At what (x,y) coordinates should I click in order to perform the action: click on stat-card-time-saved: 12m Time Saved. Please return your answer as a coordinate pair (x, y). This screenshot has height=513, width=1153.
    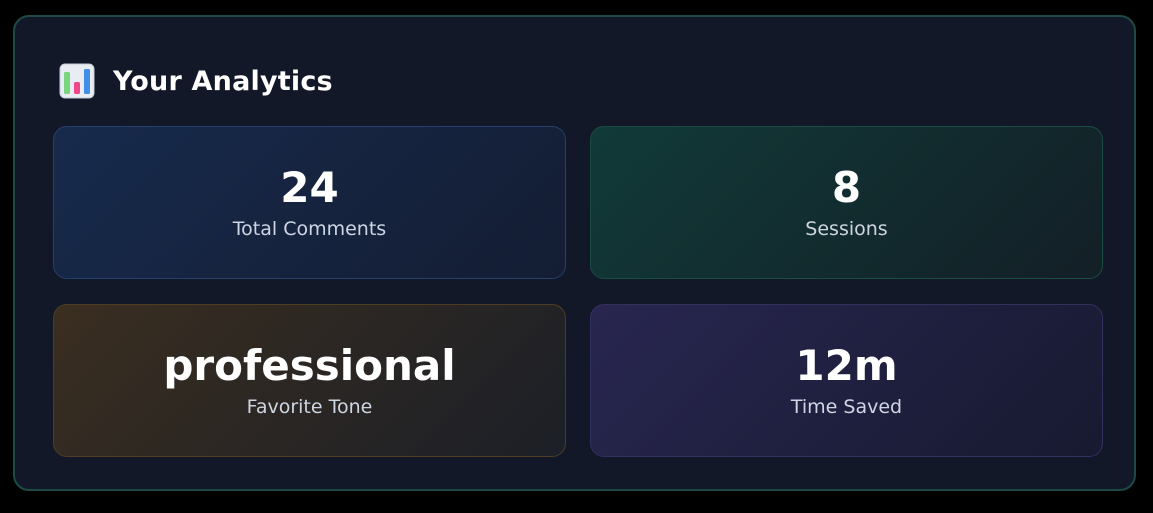
    Looking at the image, I should click on (846, 380).